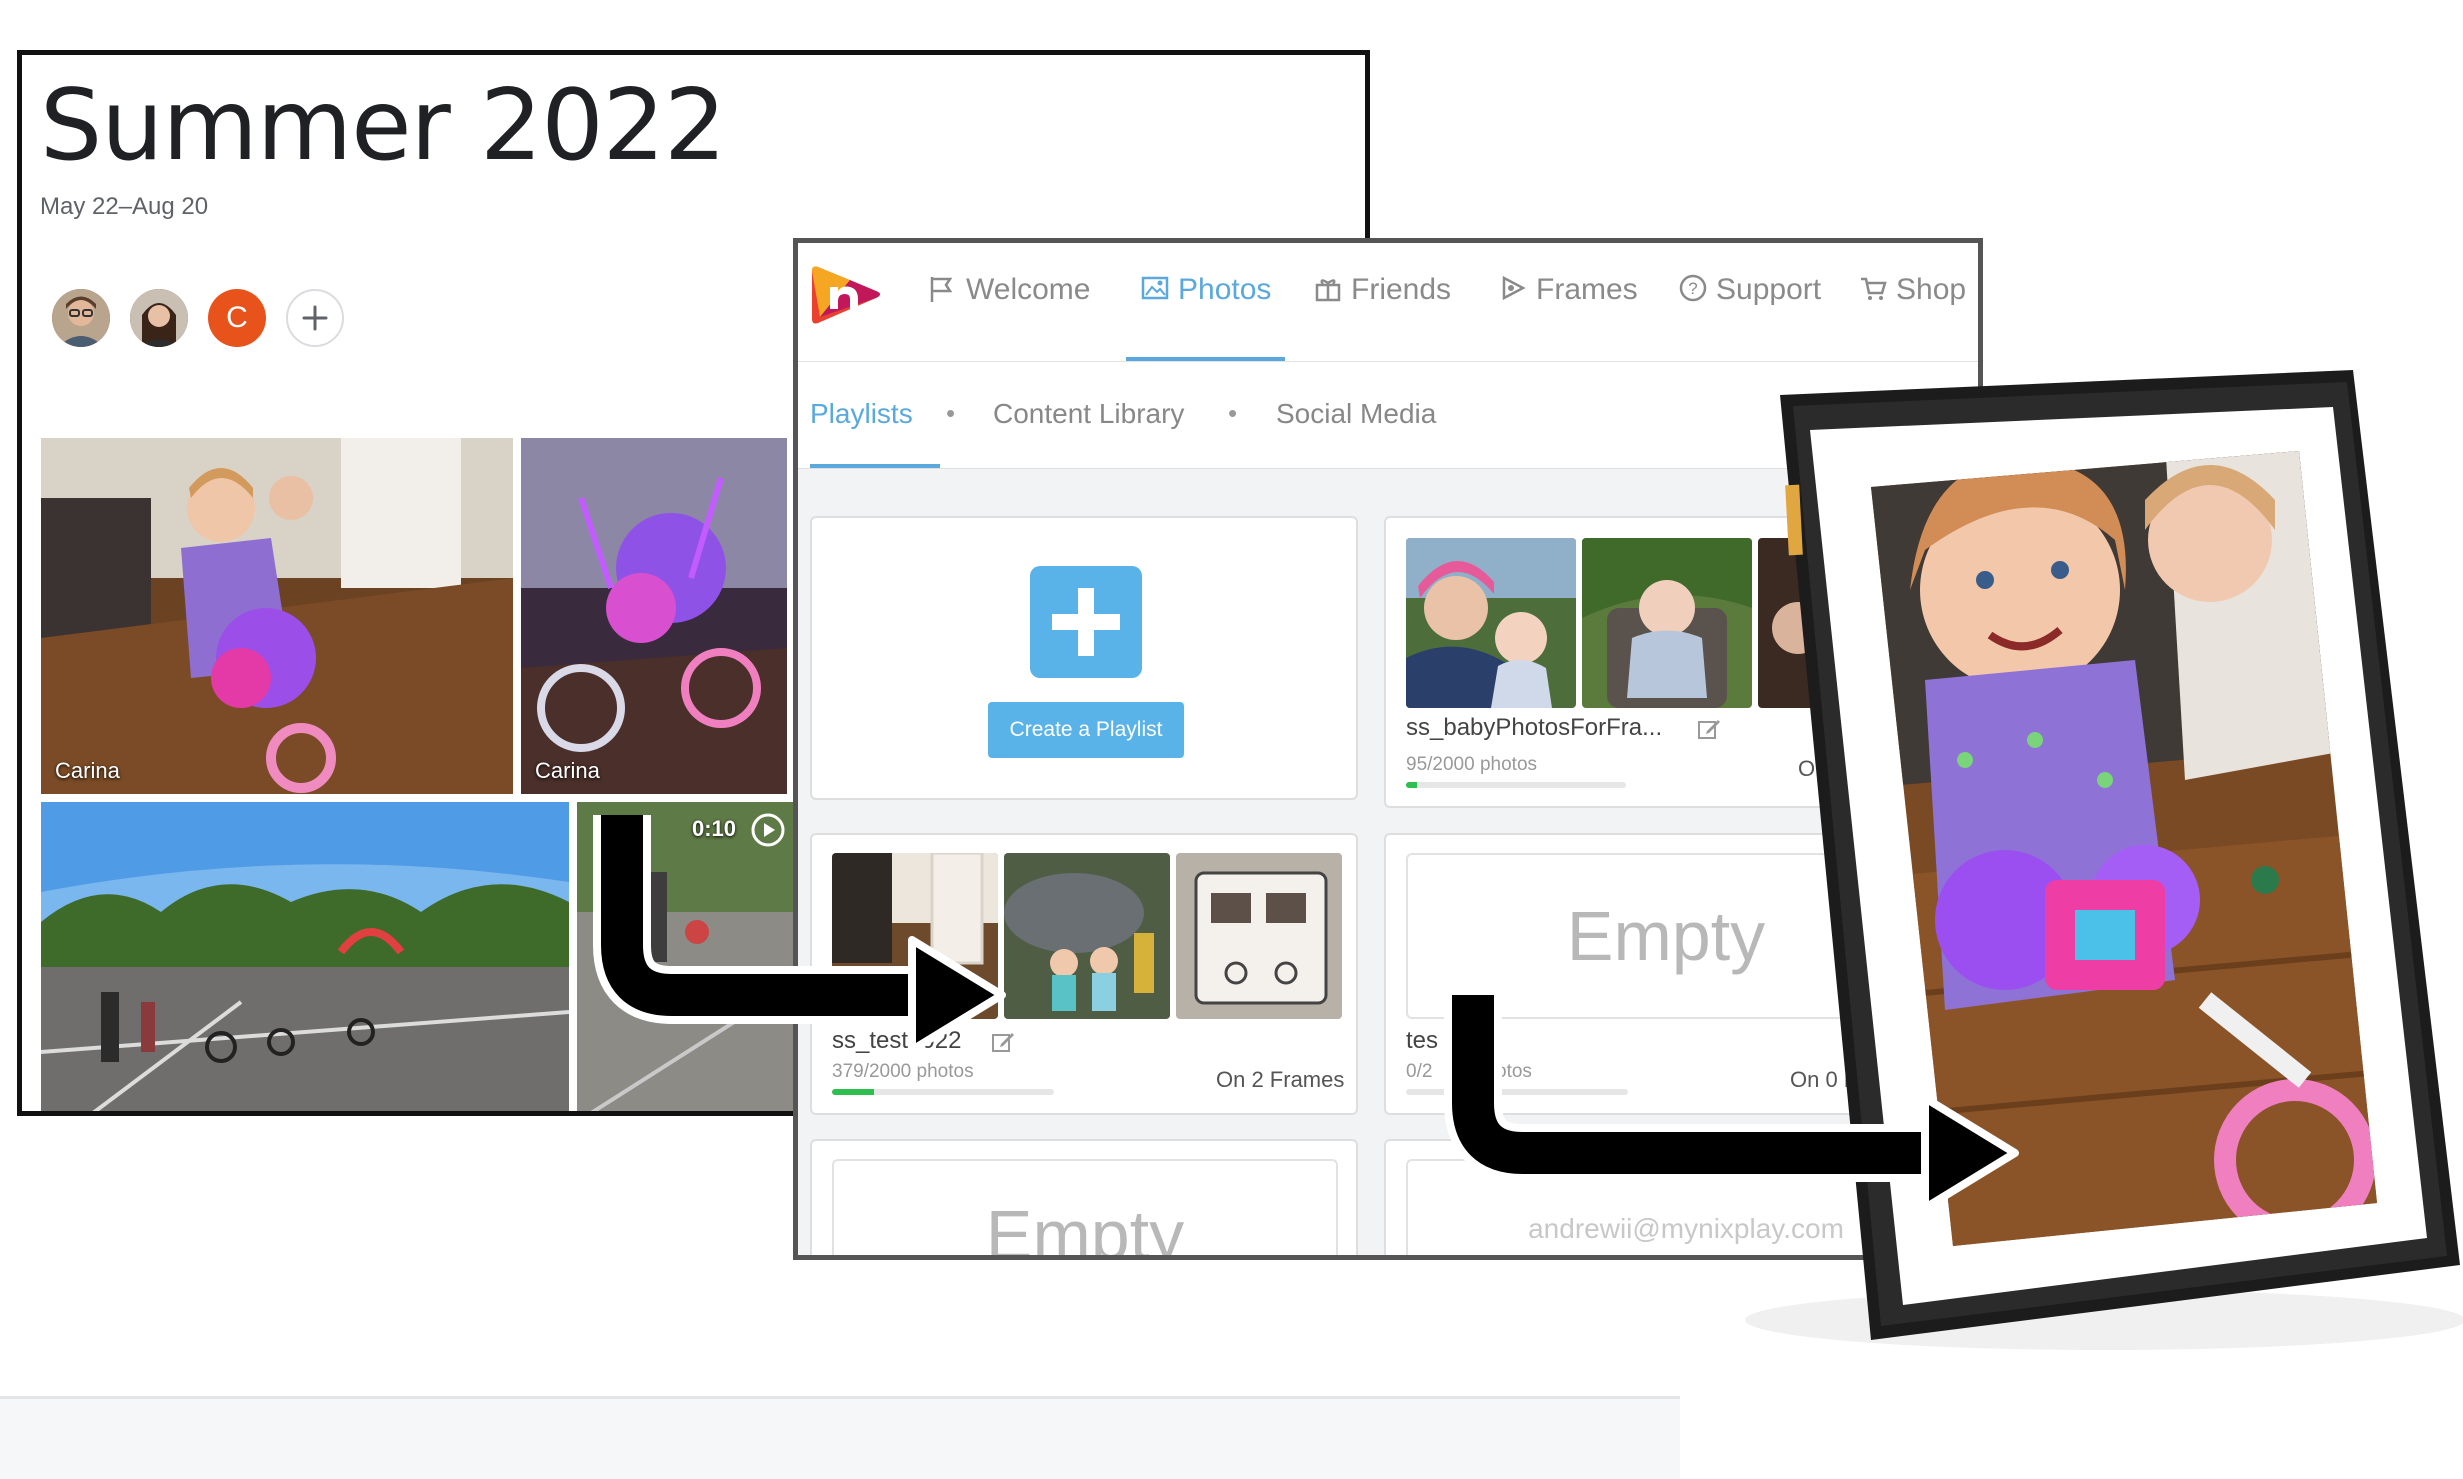 The width and height of the screenshot is (2463, 1479). What do you see at coordinates (847, 294) in the screenshot?
I see `nixplay-logo-icon` at bounding box center [847, 294].